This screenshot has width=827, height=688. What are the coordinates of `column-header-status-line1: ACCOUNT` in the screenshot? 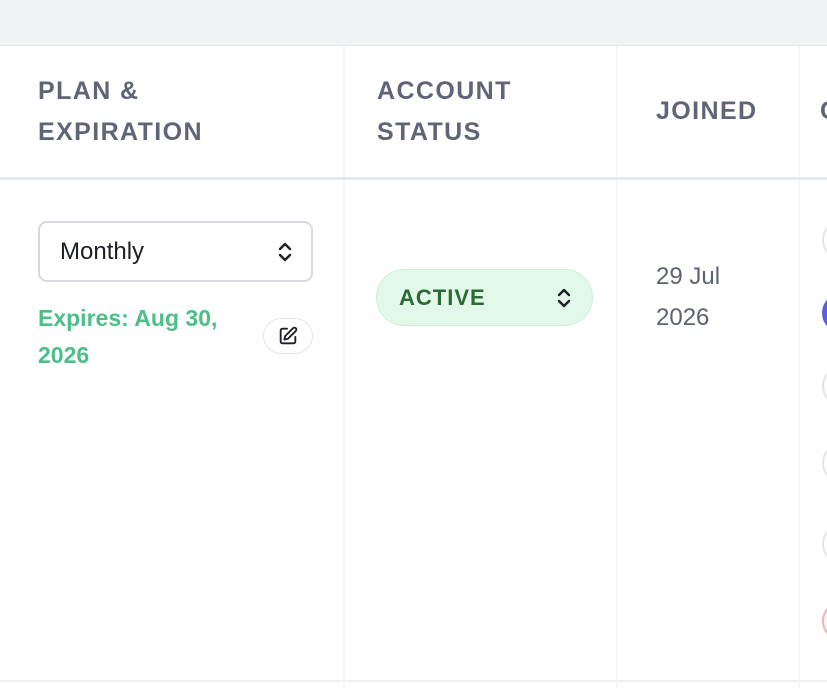 It's located at (444, 90).